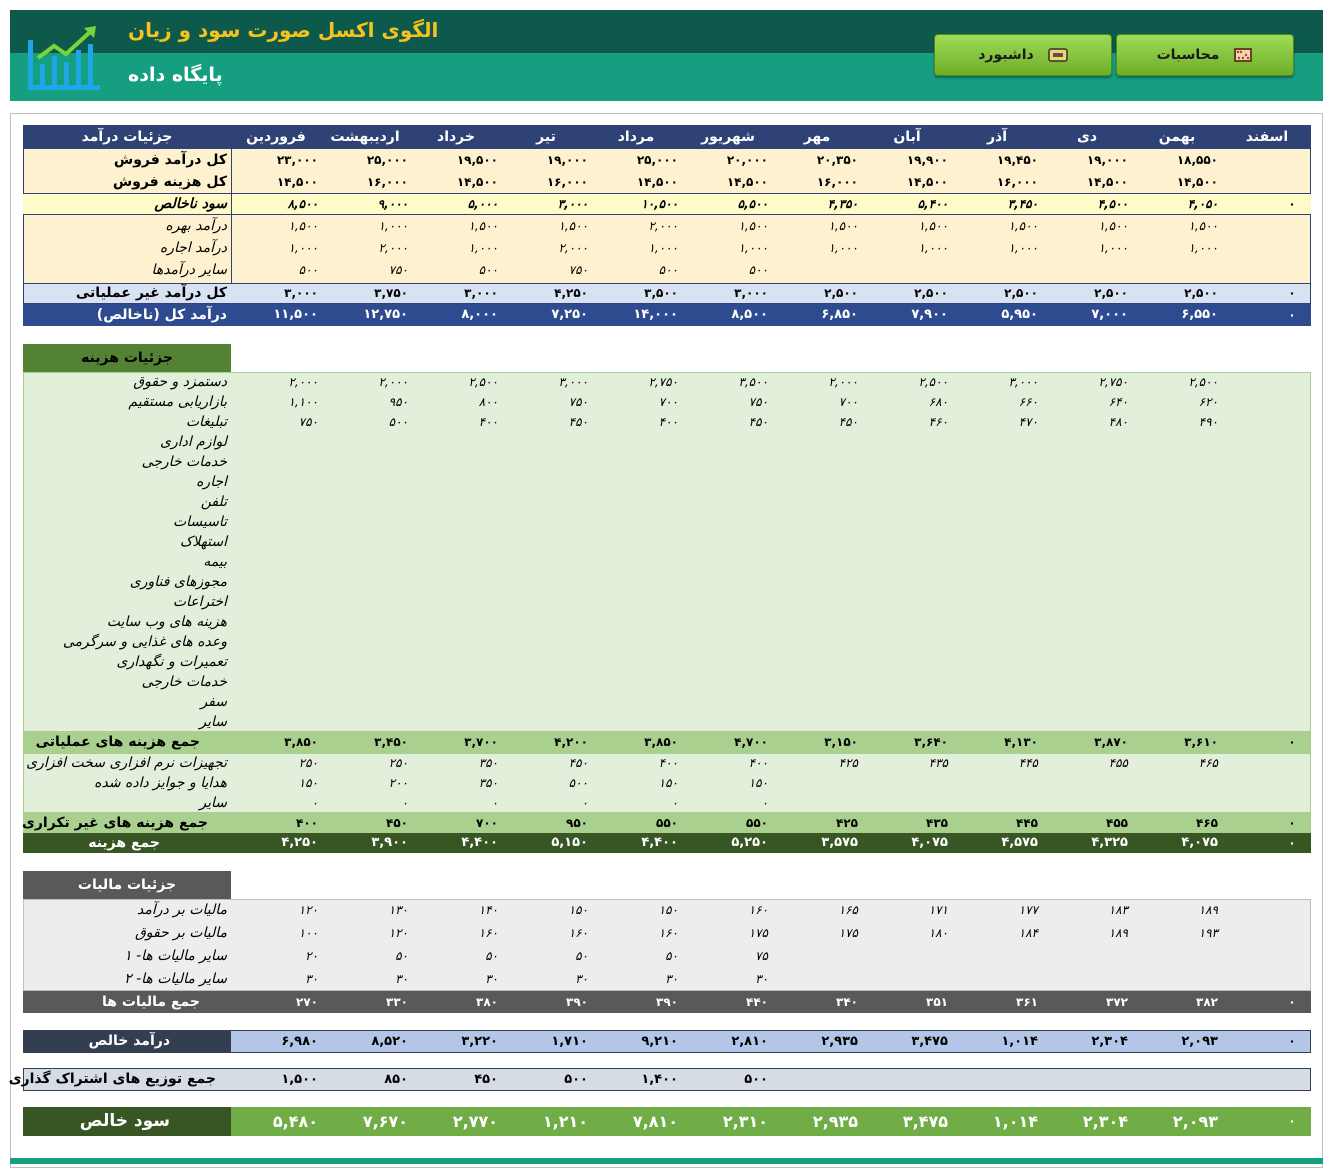  Describe the element at coordinates (1292, 1041) in the screenshot. I see `net-income-zero: ۰` at that location.